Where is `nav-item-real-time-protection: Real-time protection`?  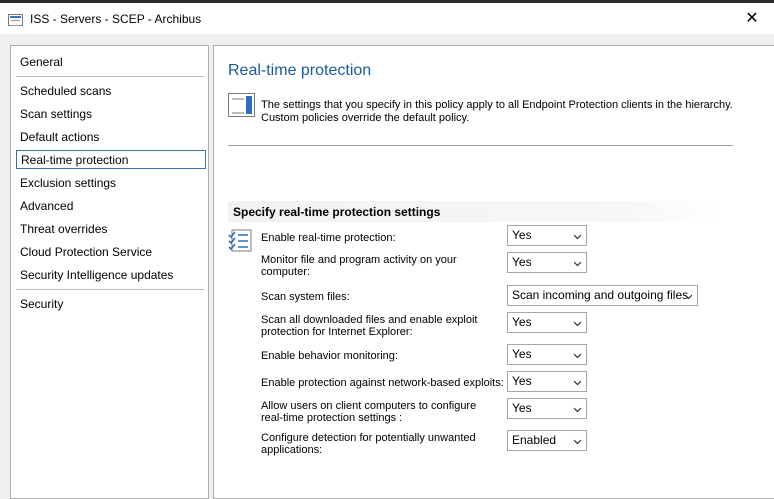
nav-item-real-time-protection: Real-time protection is located at coordinates (111, 159).